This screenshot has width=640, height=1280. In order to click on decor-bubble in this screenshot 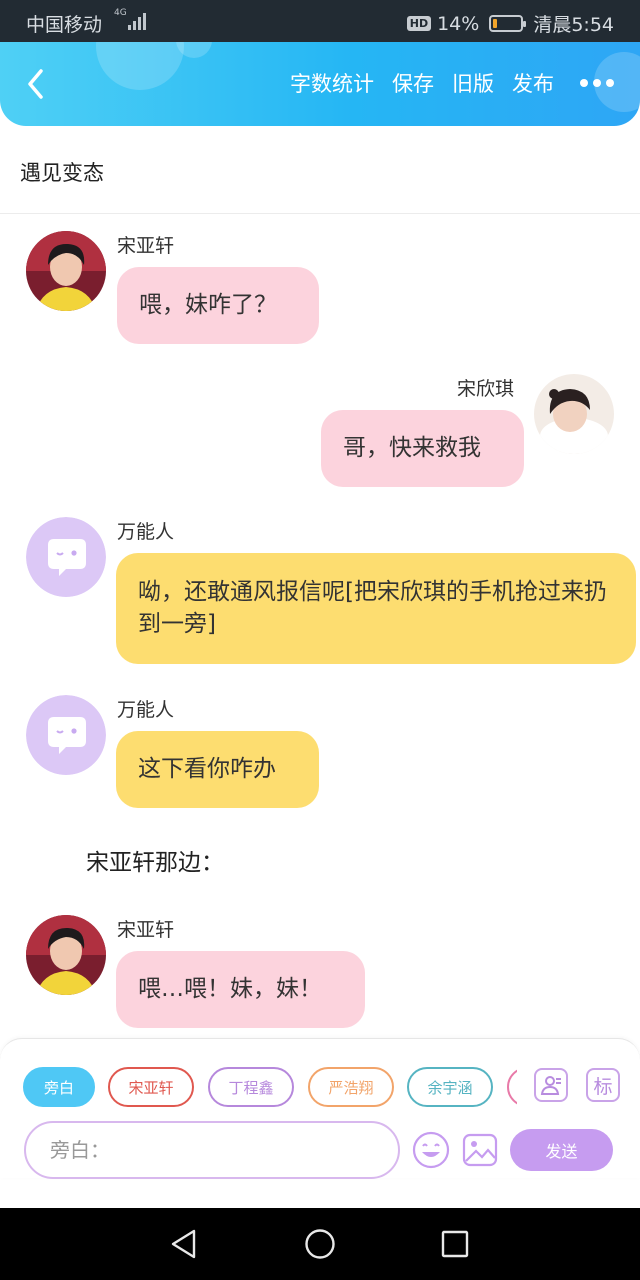, I will do `click(140, 66)`.